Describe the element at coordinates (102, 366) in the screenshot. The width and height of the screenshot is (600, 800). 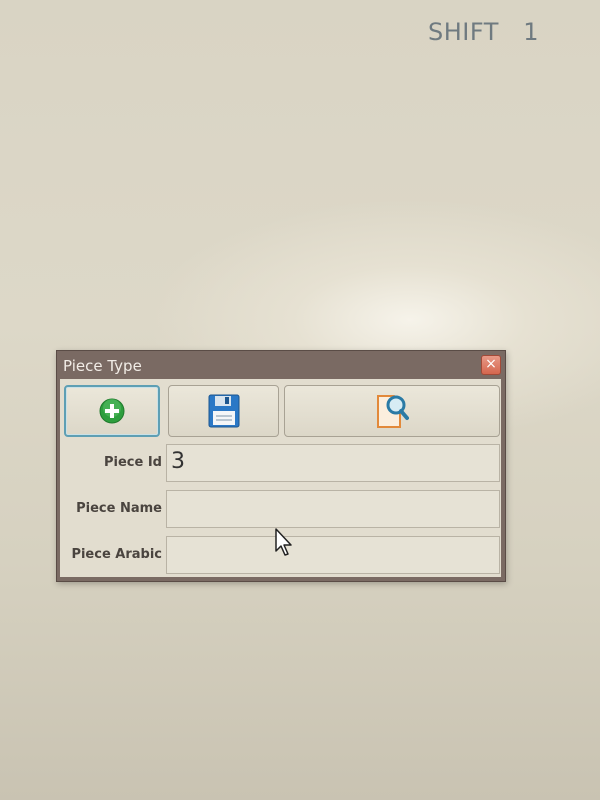
I see `dialog-title: Piece Type` at that location.